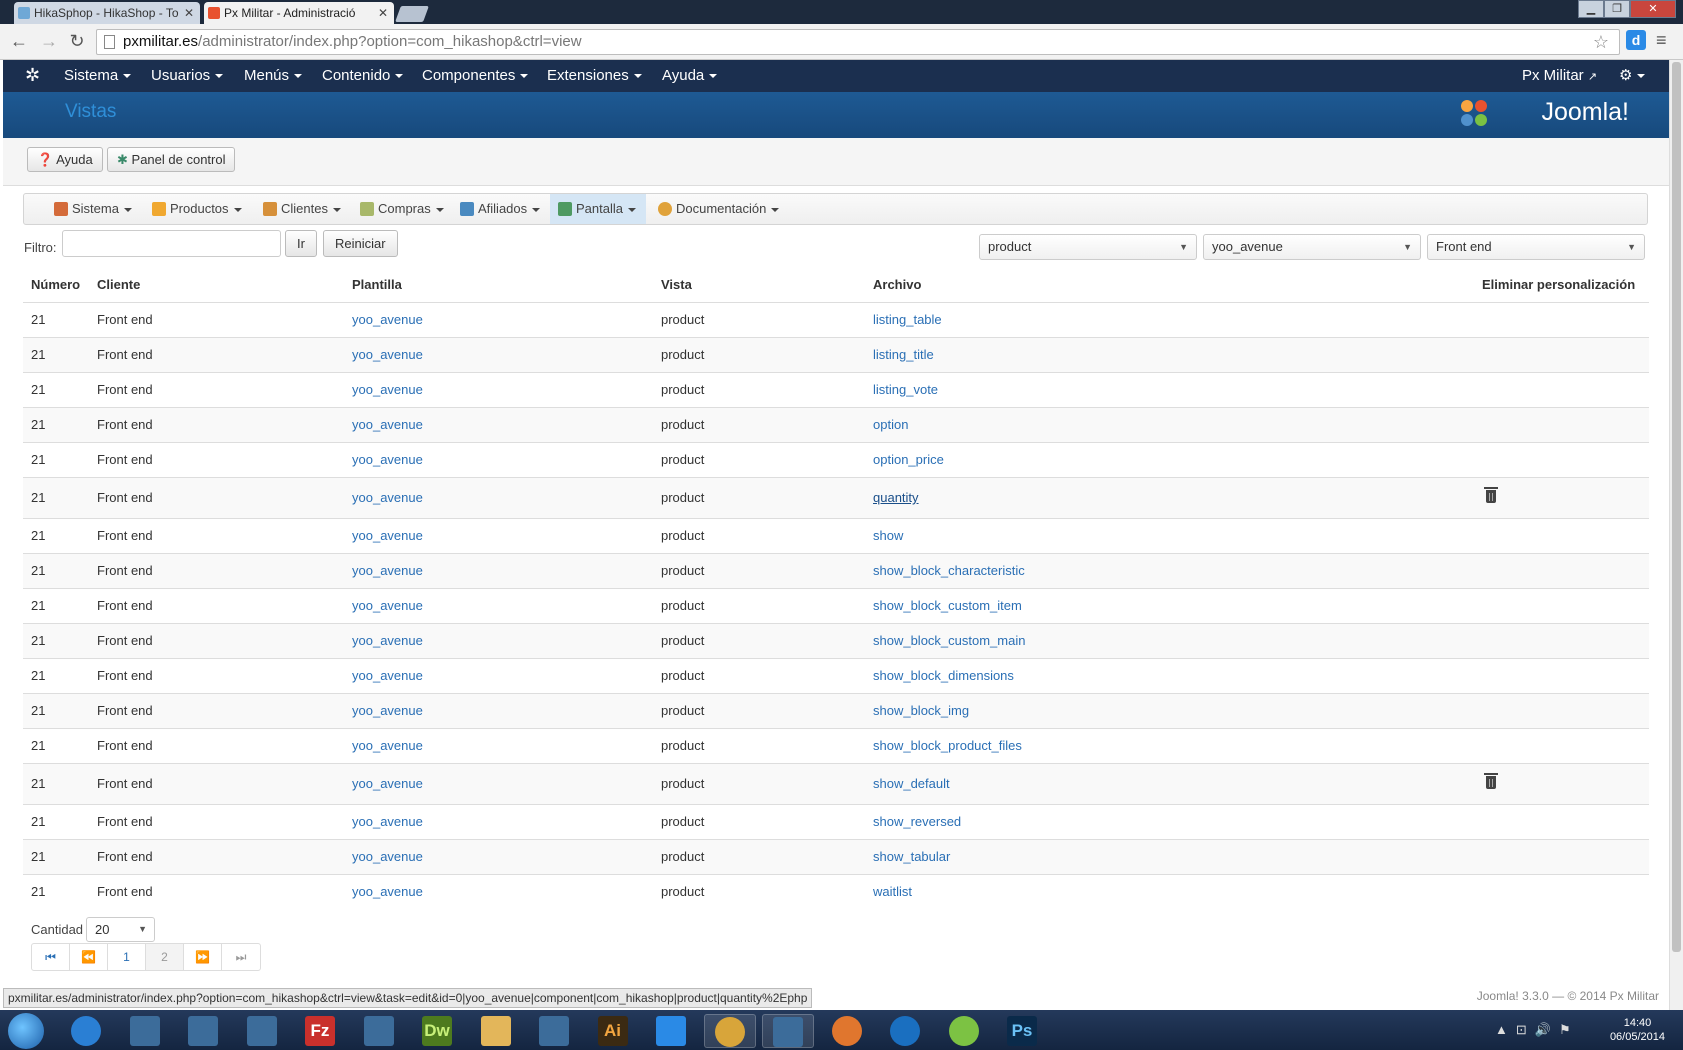 The image size is (1683, 1050). What do you see at coordinates (1169, 285) in the screenshot?
I see `column-header-archivo: Archivo` at bounding box center [1169, 285].